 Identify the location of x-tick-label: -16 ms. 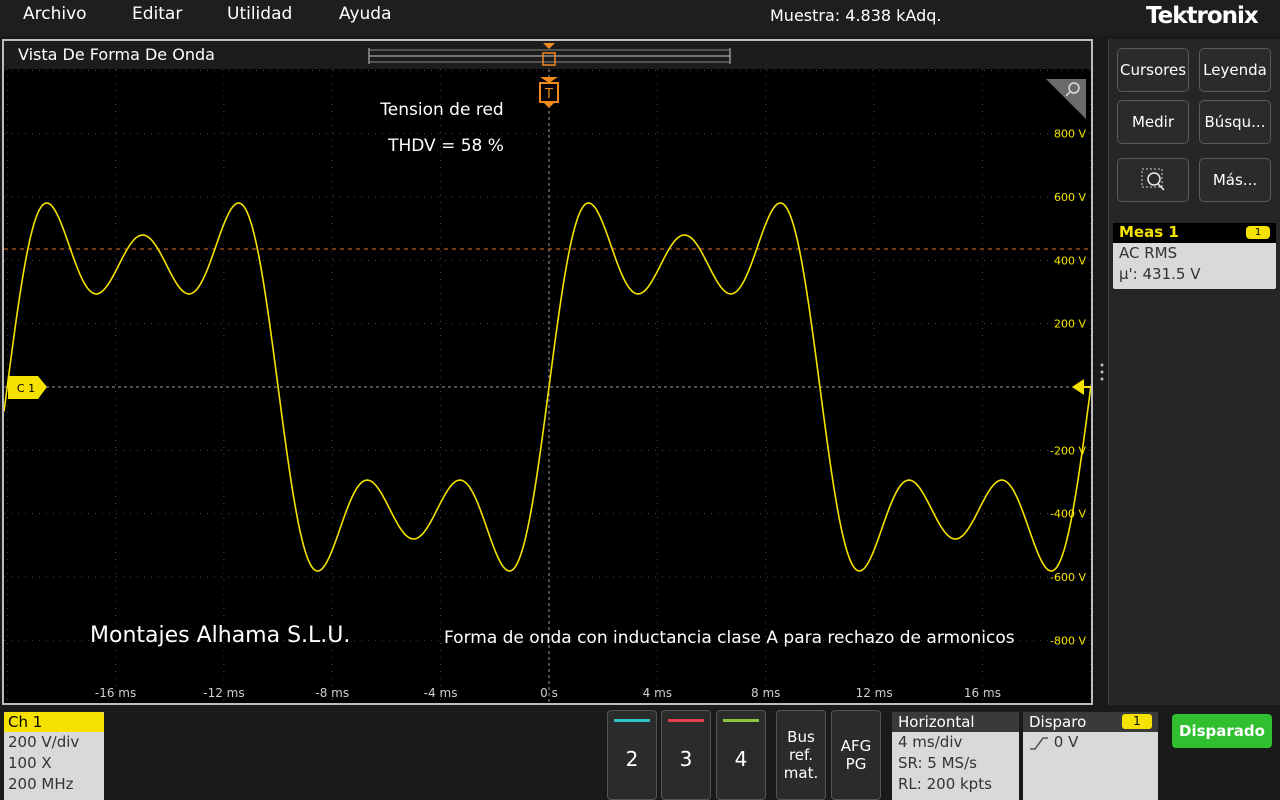
(115, 693).